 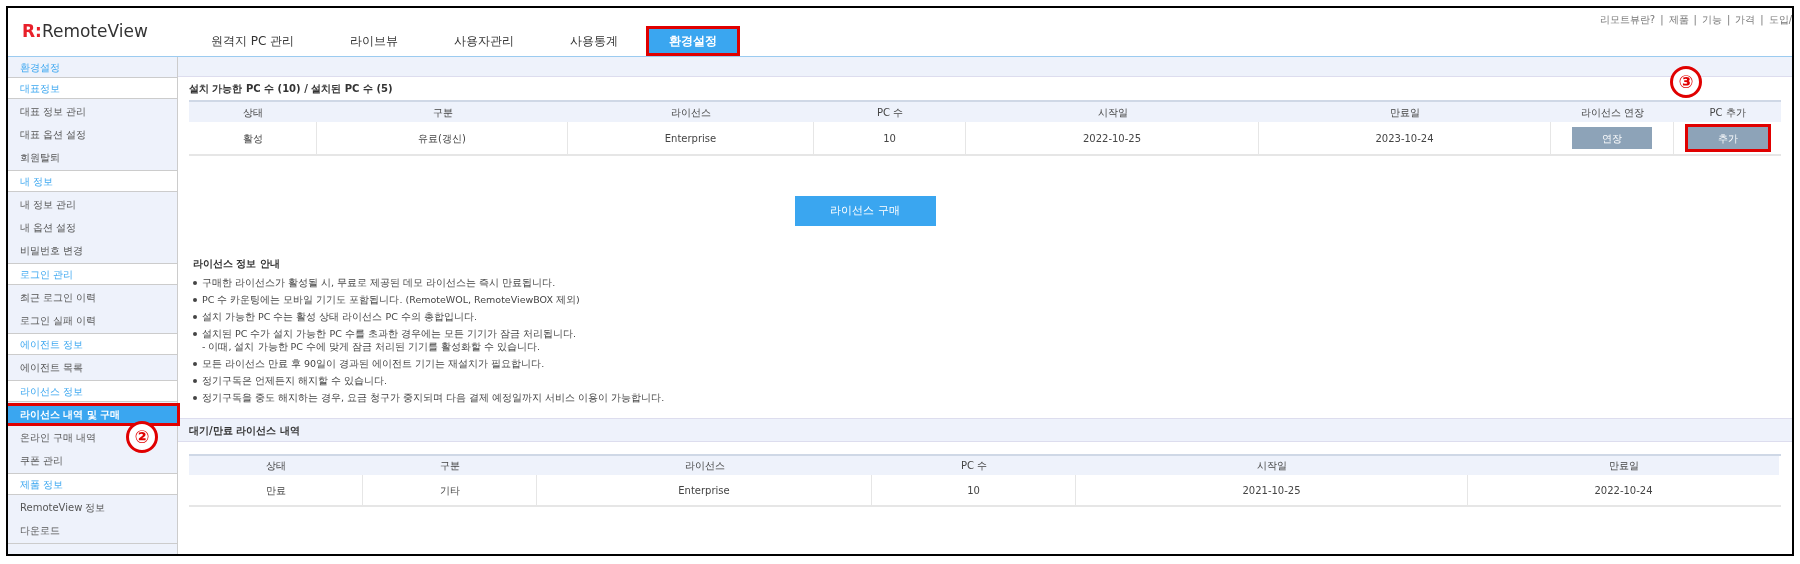 I want to click on logo: R:RemoteView, so click(x=95, y=37).